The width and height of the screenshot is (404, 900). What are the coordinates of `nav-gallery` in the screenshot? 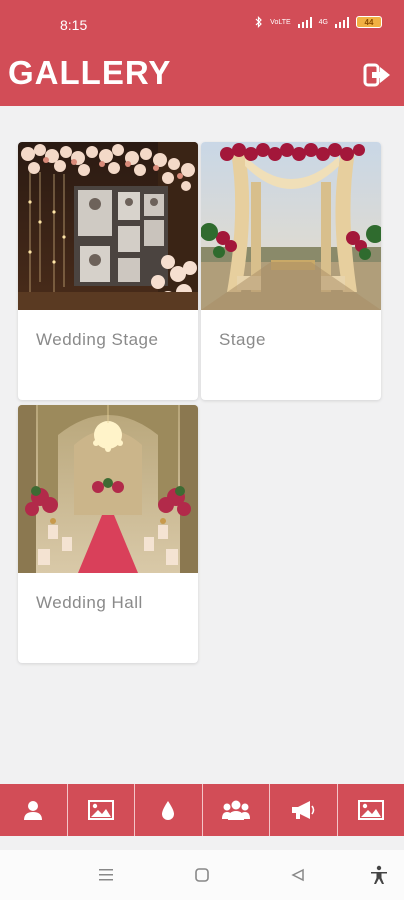 It's located at (101, 810).